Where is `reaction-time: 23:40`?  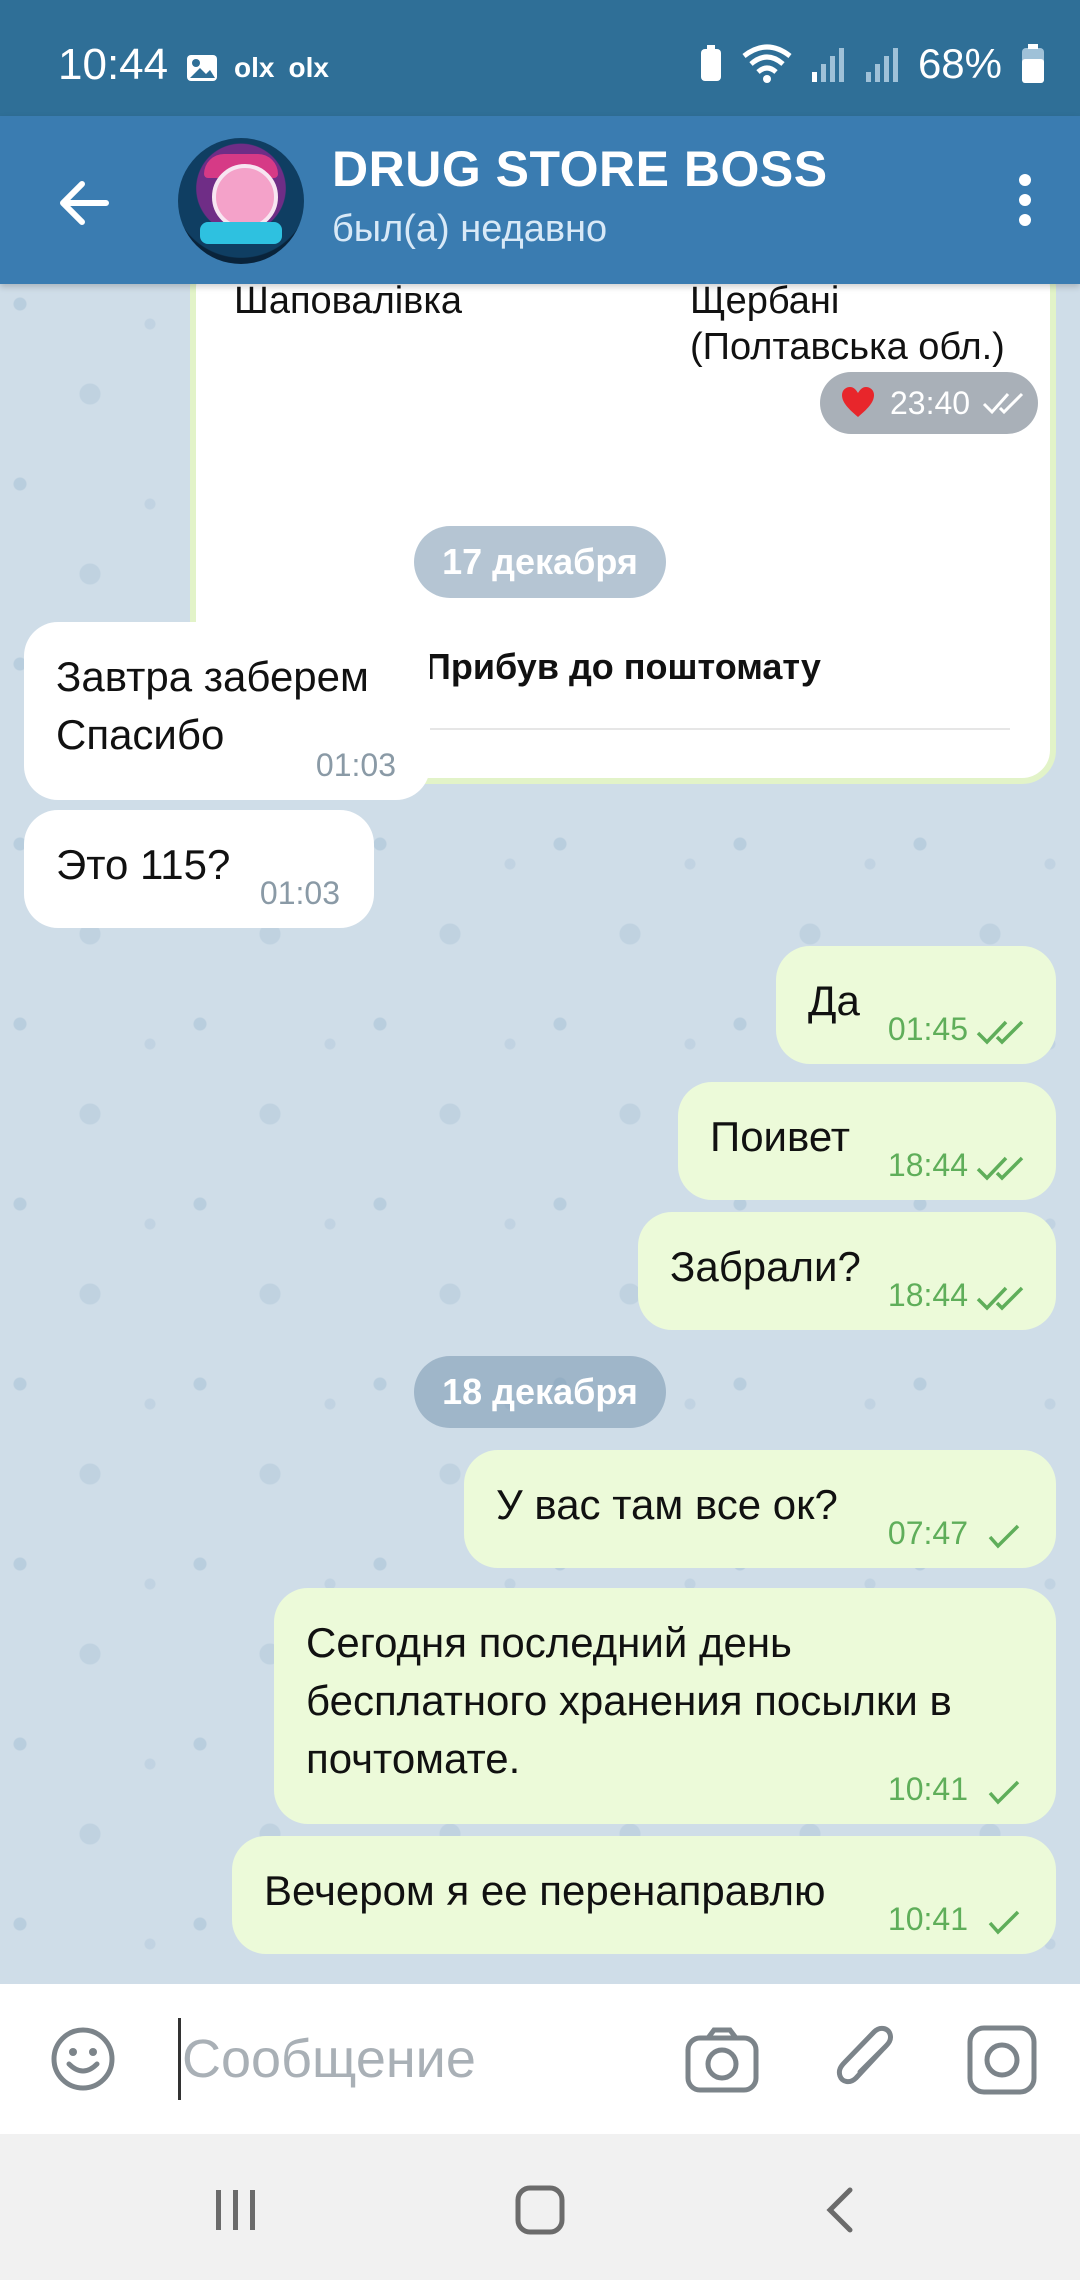
reaction-time: 23:40 is located at coordinates (930, 402).